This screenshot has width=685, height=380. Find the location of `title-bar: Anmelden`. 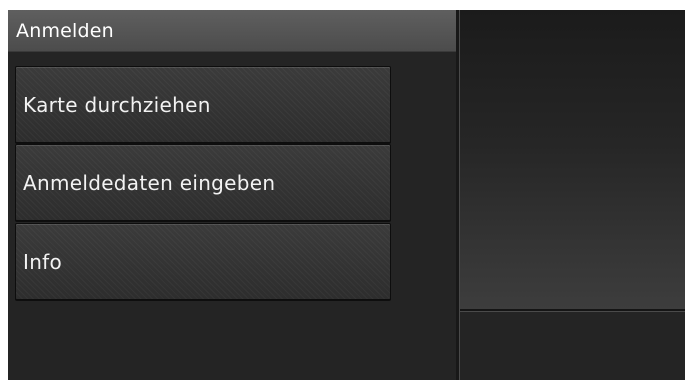

title-bar: Anmelden is located at coordinates (232, 31).